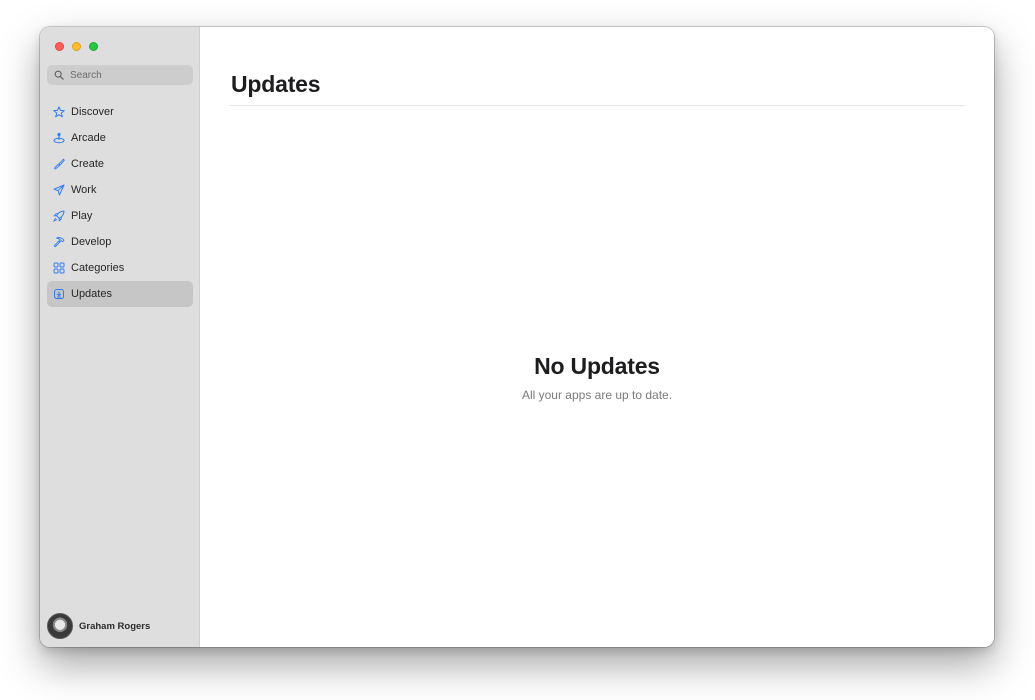 This screenshot has width=1035, height=700. What do you see at coordinates (60, 626) in the screenshot?
I see `avatar` at bounding box center [60, 626].